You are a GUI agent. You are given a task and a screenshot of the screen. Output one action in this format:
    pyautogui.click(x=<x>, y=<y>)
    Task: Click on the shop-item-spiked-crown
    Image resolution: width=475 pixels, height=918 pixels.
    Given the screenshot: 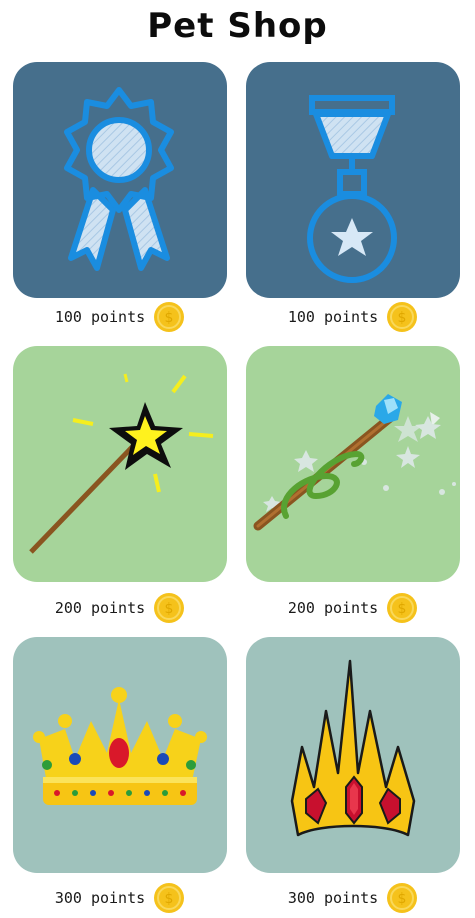 What is the action you would take?
    pyautogui.click(x=353, y=755)
    